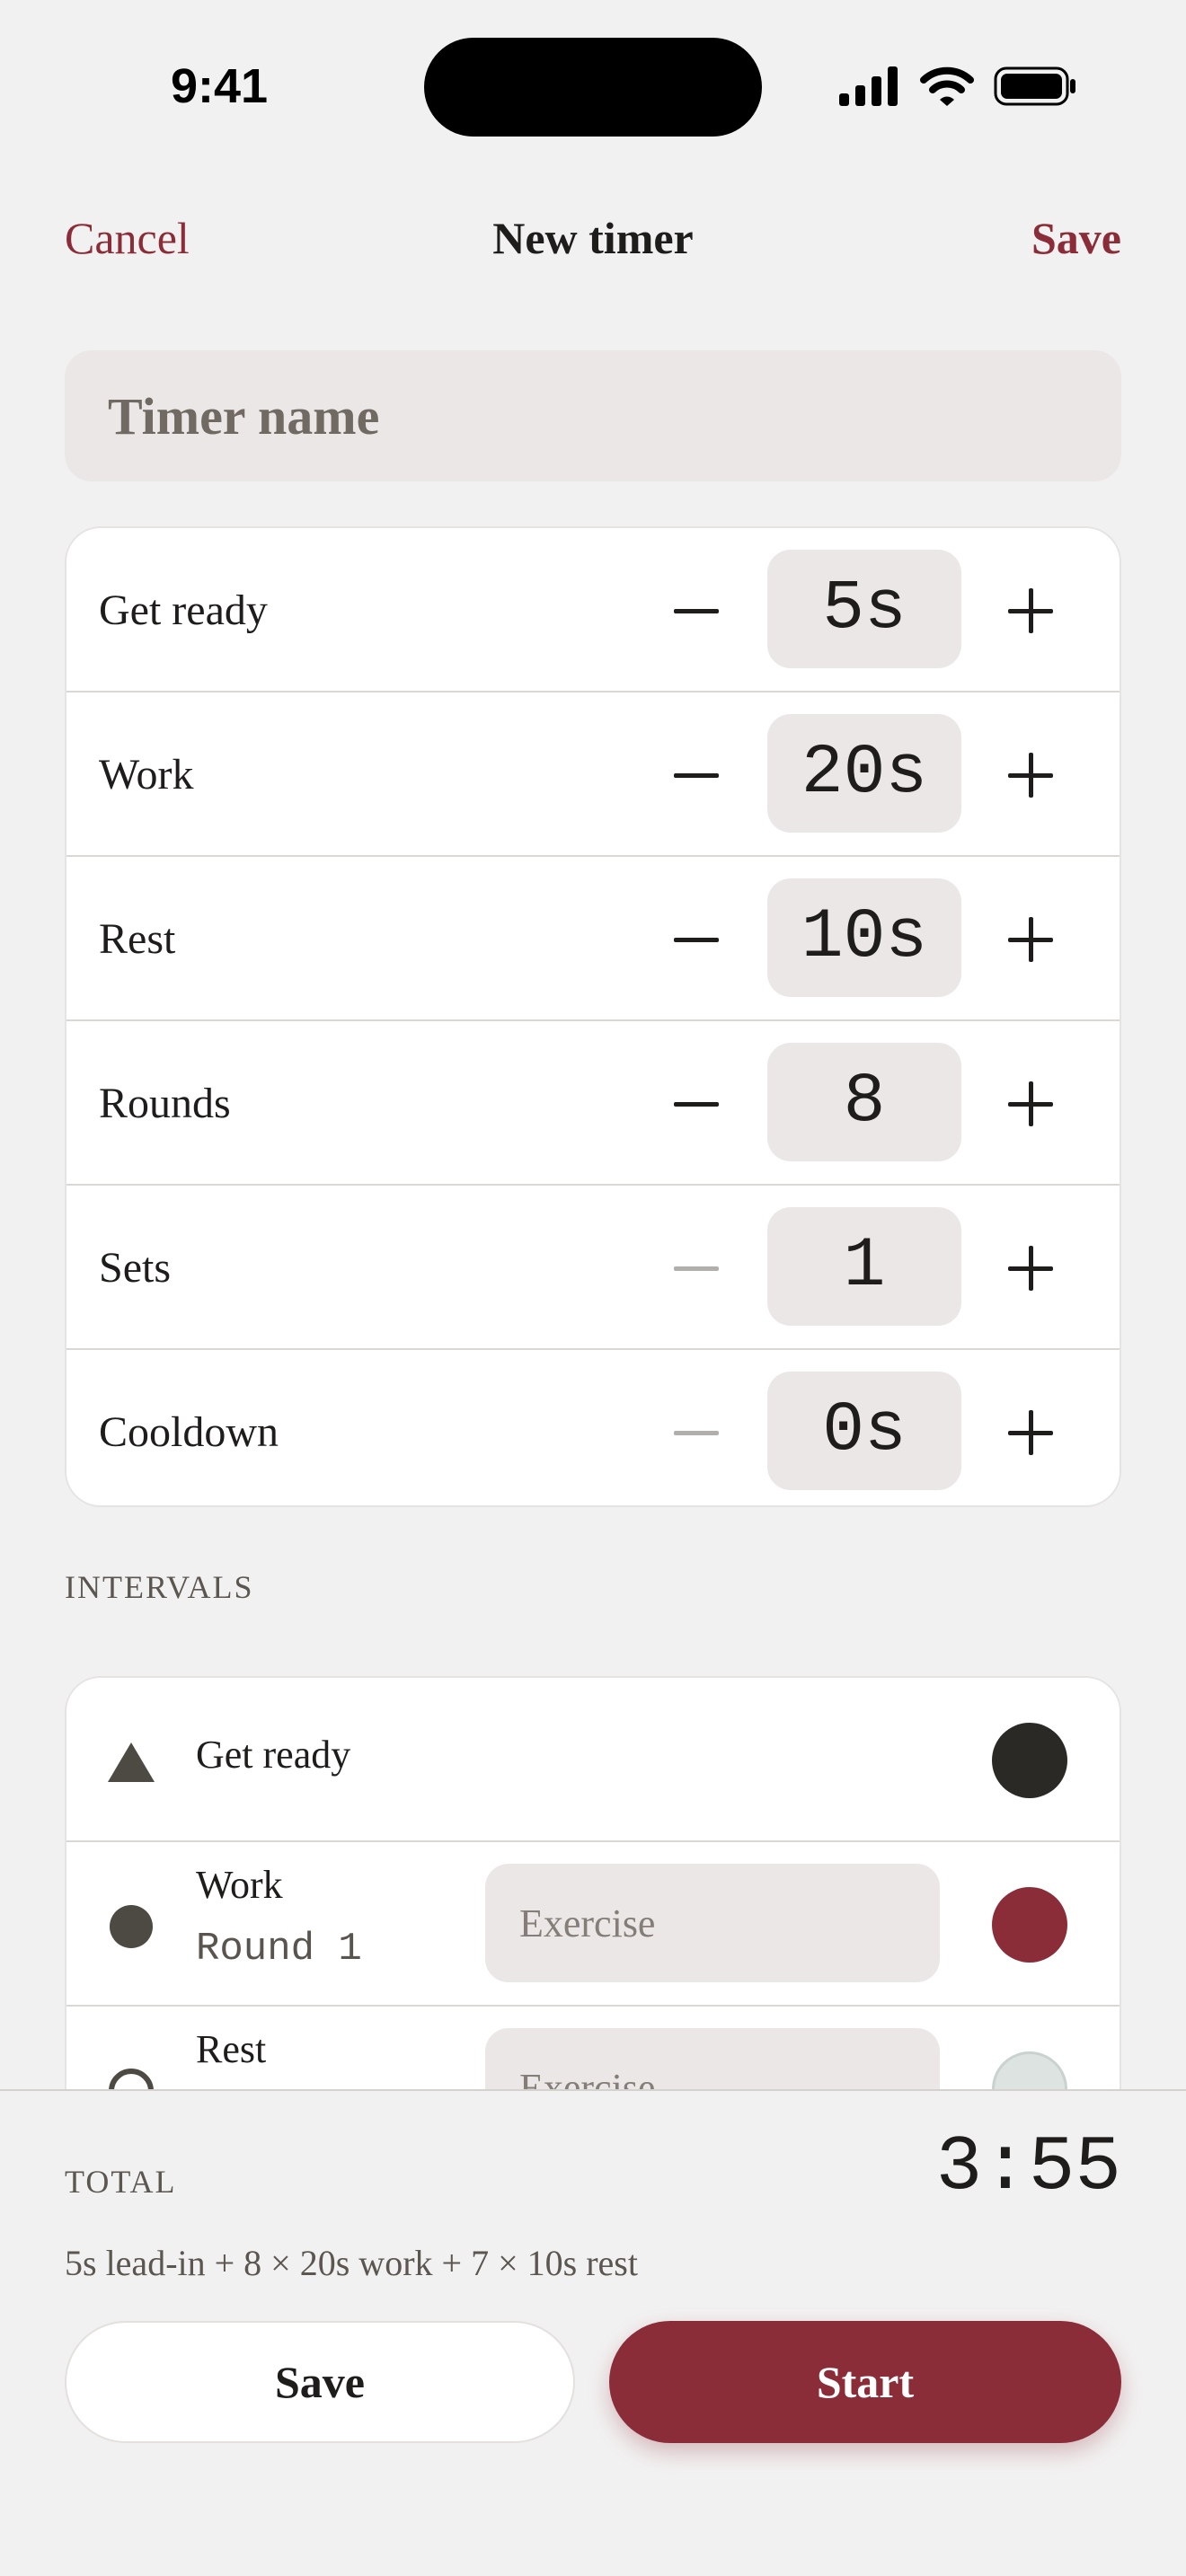  I want to click on setting-label: Rest, so click(137, 939).